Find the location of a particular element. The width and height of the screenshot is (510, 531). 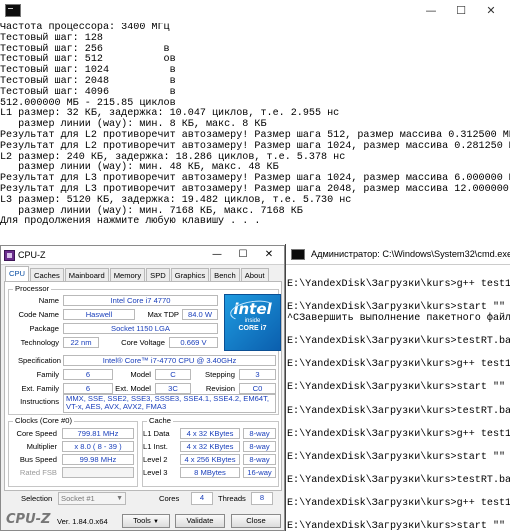

corevoltage-label: Core Voltage is located at coordinates (143, 342).